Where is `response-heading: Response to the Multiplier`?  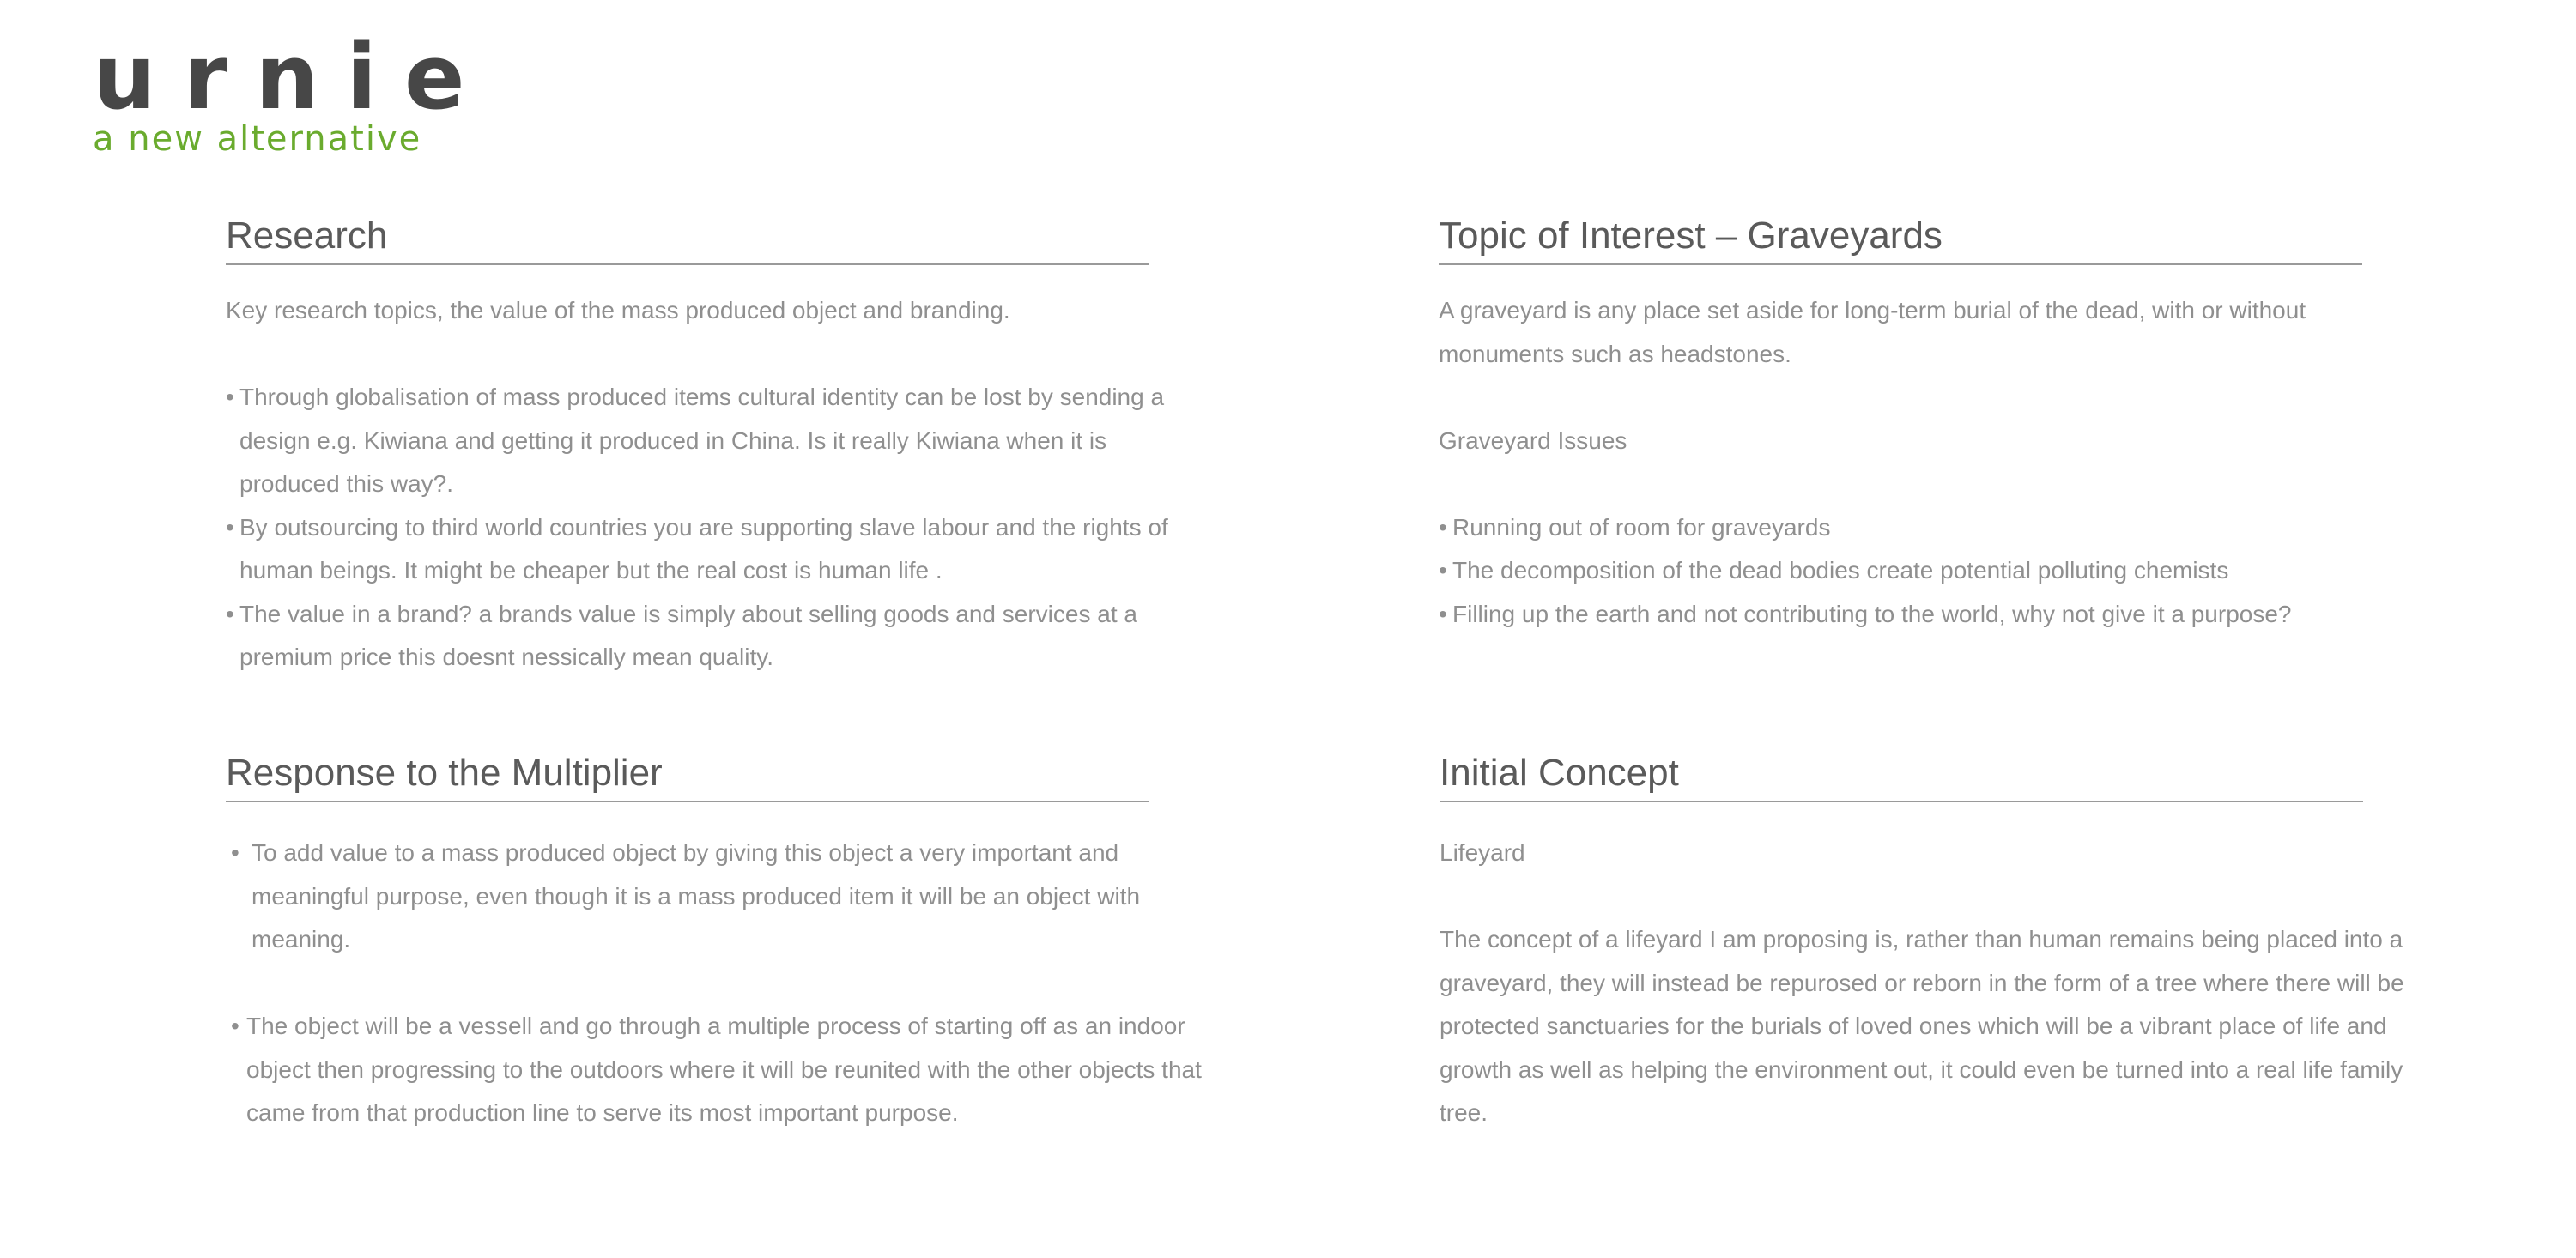
response-heading: Response to the Multiplier is located at coordinates (687, 776).